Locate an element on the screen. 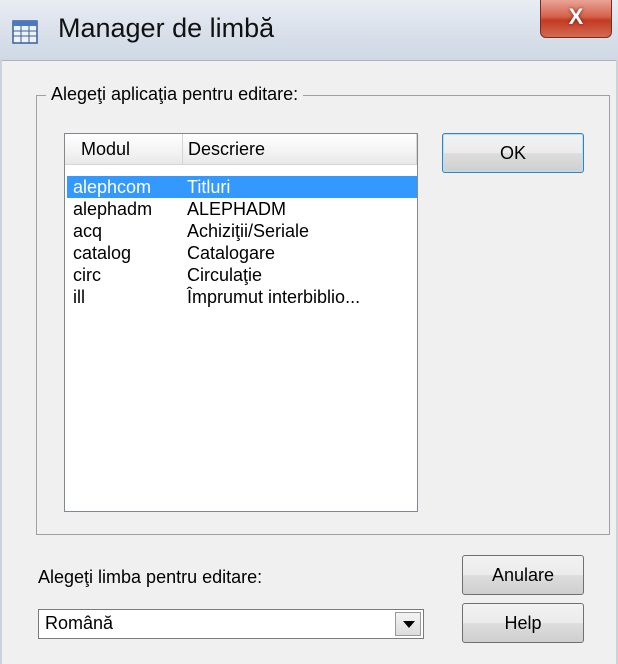  window-title: Manager de limbă is located at coordinates (166, 28).